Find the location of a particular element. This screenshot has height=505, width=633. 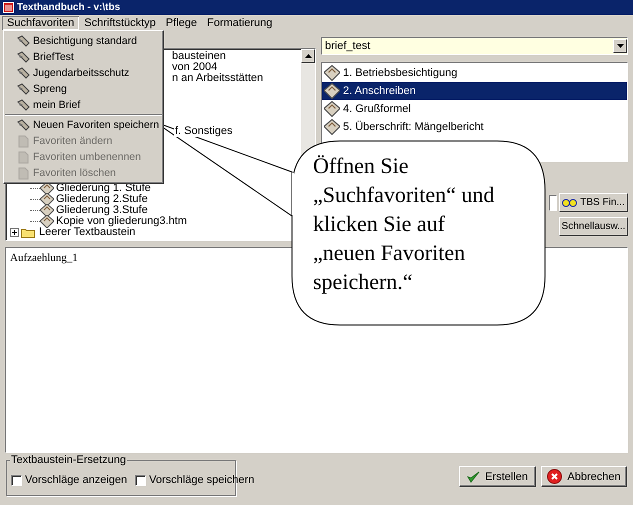

editor-text: Aufzaehlung_1 is located at coordinates (44, 258).